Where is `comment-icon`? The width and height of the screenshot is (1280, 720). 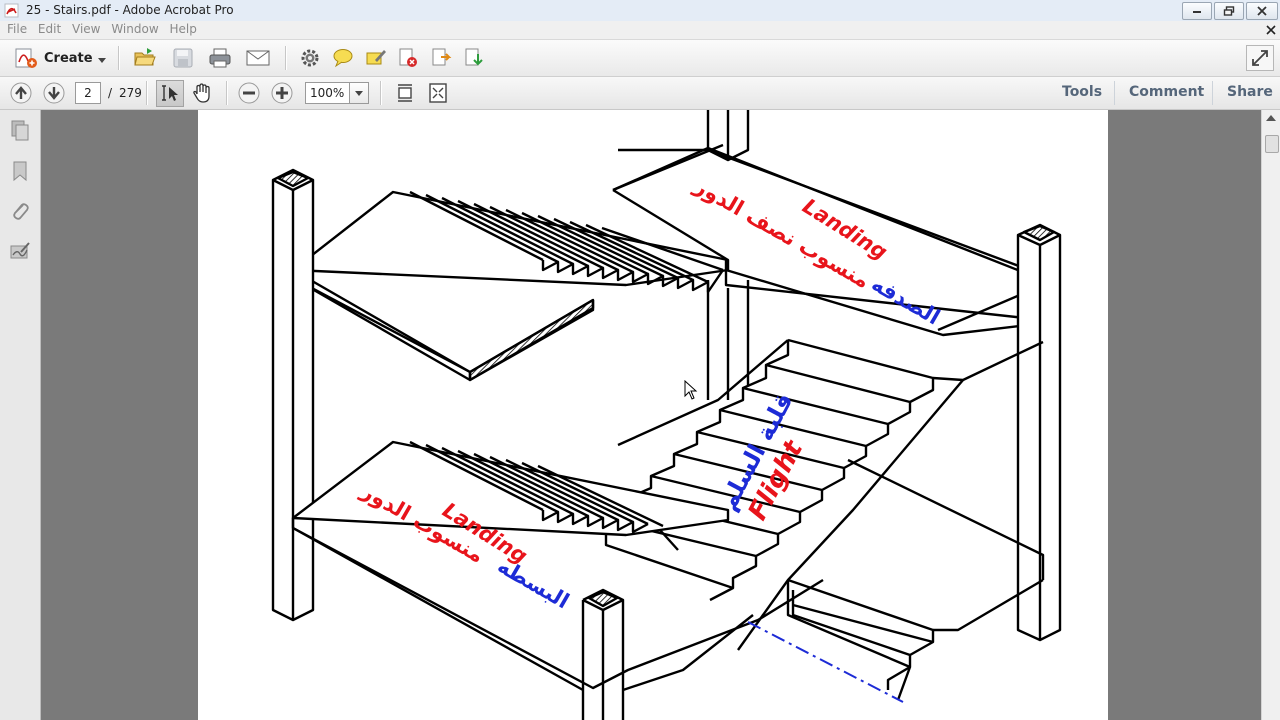
comment-icon is located at coordinates (343, 58).